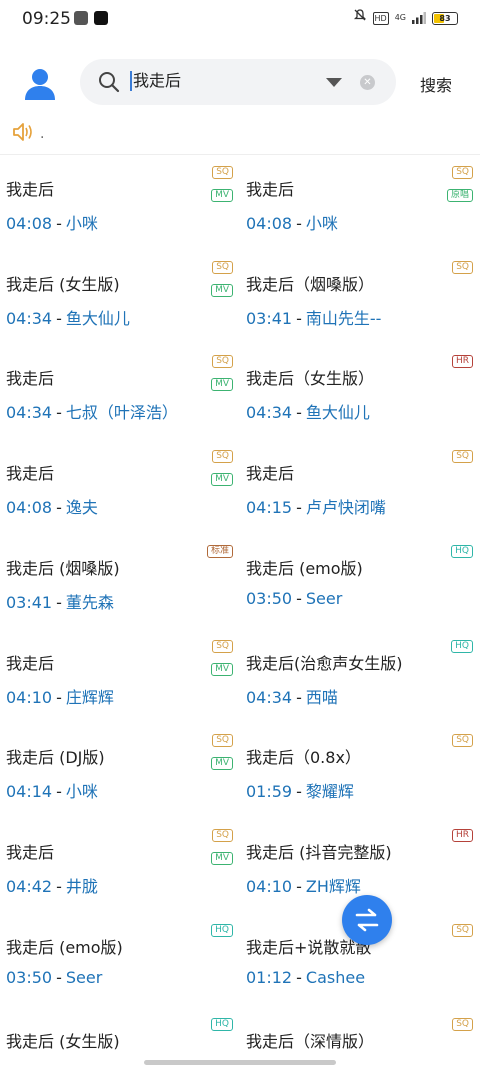 This screenshot has width=480, height=1067. Describe the element at coordinates (90, 697) in the screenshot. I see `song-artist-link: 庄辉辉` at that location.